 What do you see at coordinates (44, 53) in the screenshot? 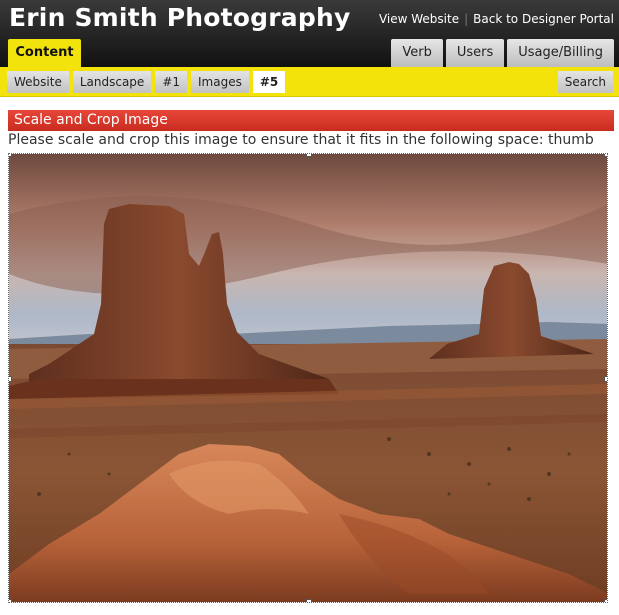
I see `tab-content: Content` at bounding box center [44, 53].